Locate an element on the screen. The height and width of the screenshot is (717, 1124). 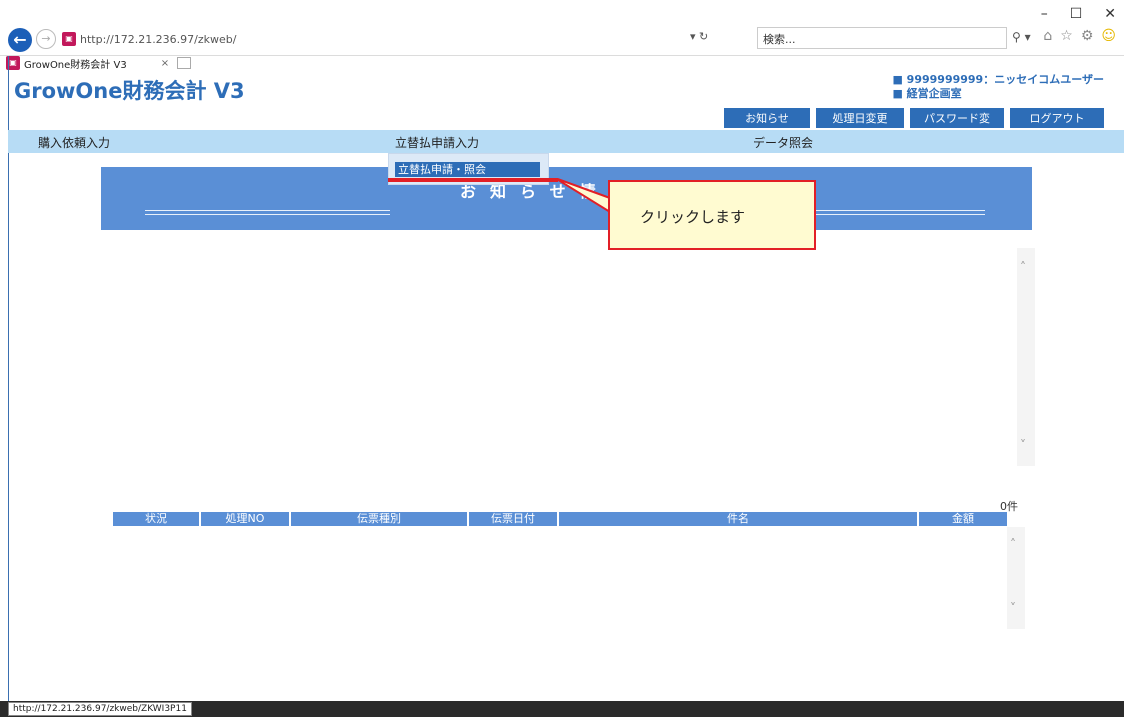
tab-close-icon: × is located at coordinates (165, 63).